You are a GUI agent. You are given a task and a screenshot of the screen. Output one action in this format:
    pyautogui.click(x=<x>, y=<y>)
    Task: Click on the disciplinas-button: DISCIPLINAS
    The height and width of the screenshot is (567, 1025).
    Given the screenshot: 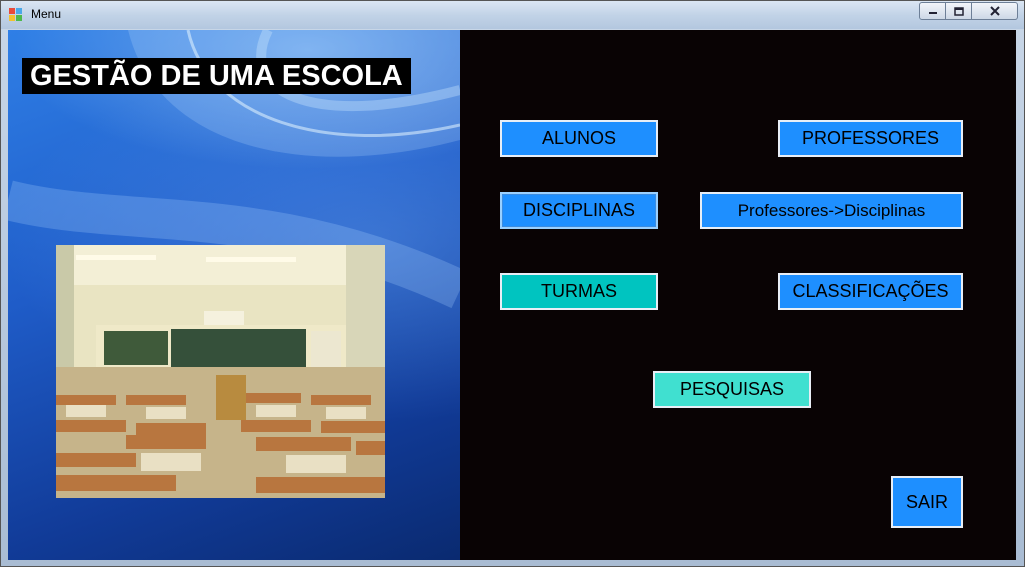 What is the action you would take?
    pyautogui.click(x=579, y=210)
    